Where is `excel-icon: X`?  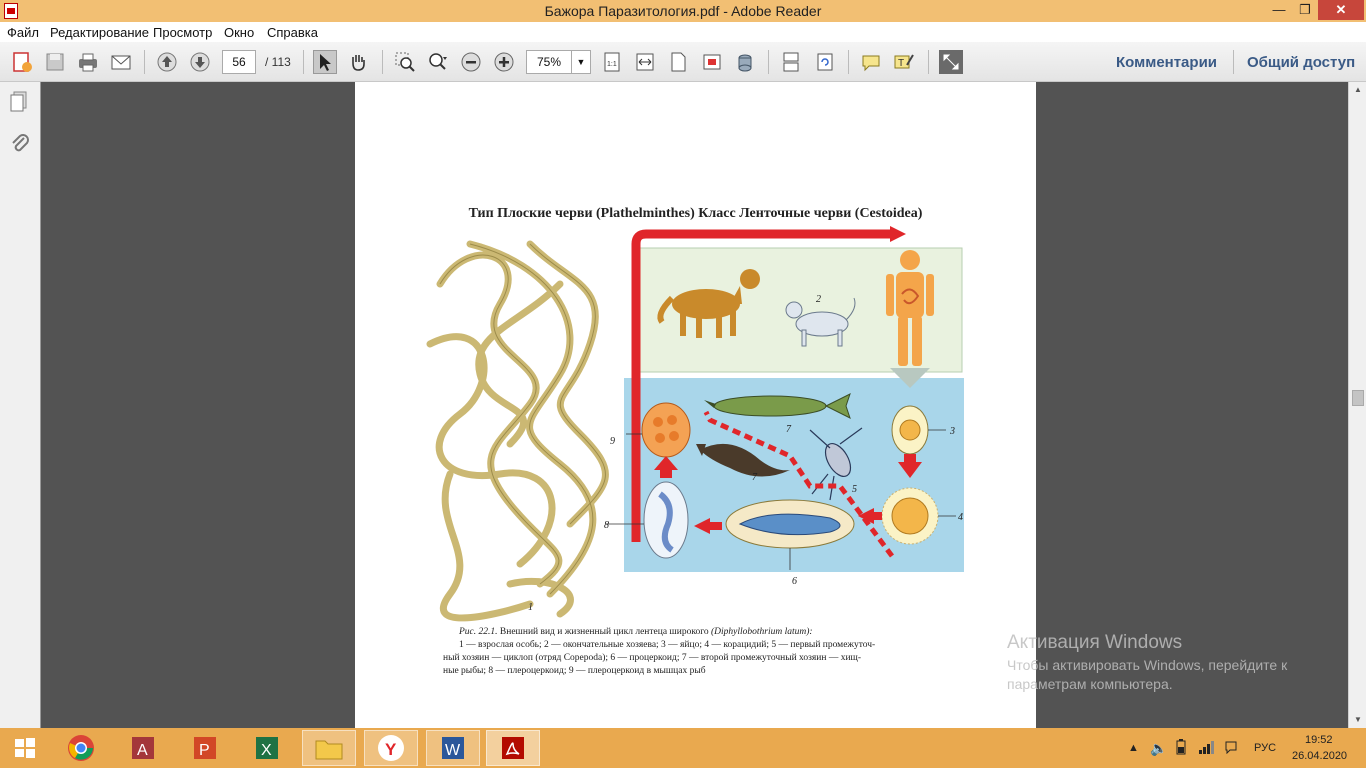
excel-icon: X is located at coordinates (267, 748).